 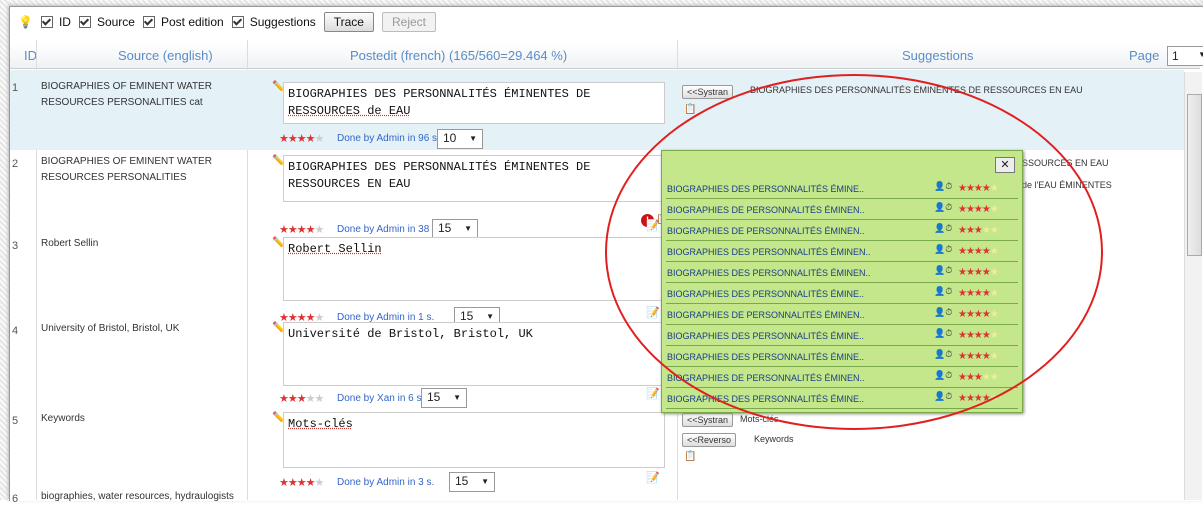 I want to click on vertical-scrollbar, so click(x=1193, y=286).